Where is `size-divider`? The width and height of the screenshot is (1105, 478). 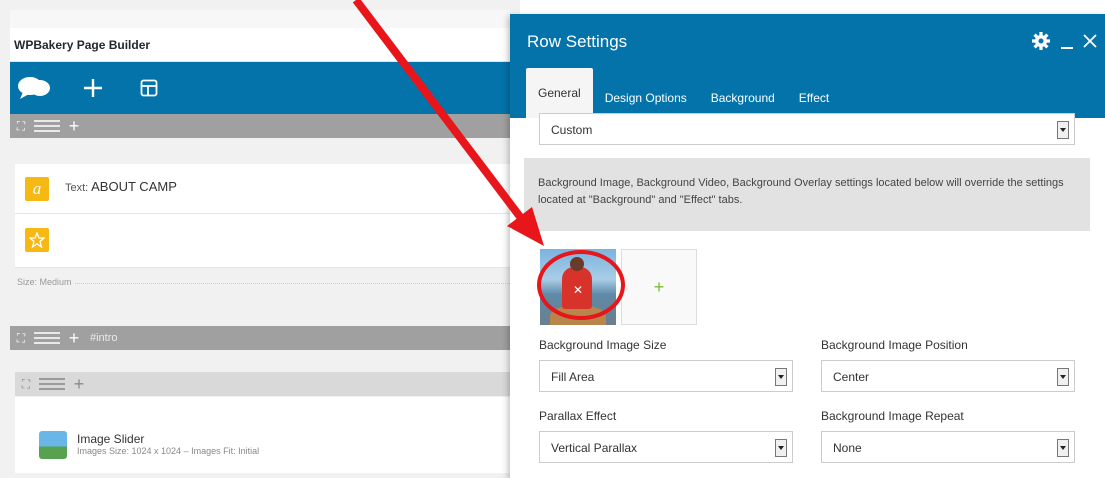 size-divider is located at coordinates (292, 283).